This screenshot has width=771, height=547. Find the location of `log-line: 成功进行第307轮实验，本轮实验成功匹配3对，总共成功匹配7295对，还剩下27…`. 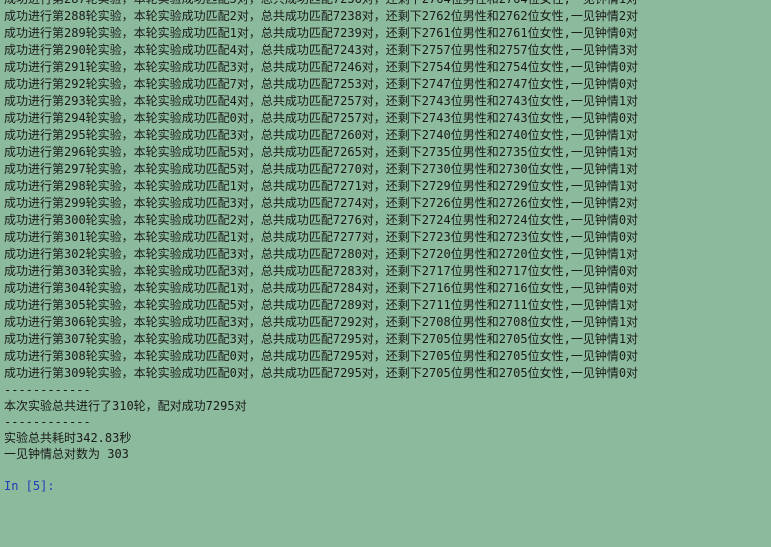

log-line: 成功进行第307轮实验，本轮实验成功匹配3对，总共成功匹配7295对，还剩下27… is located at coordinates (321, 339).